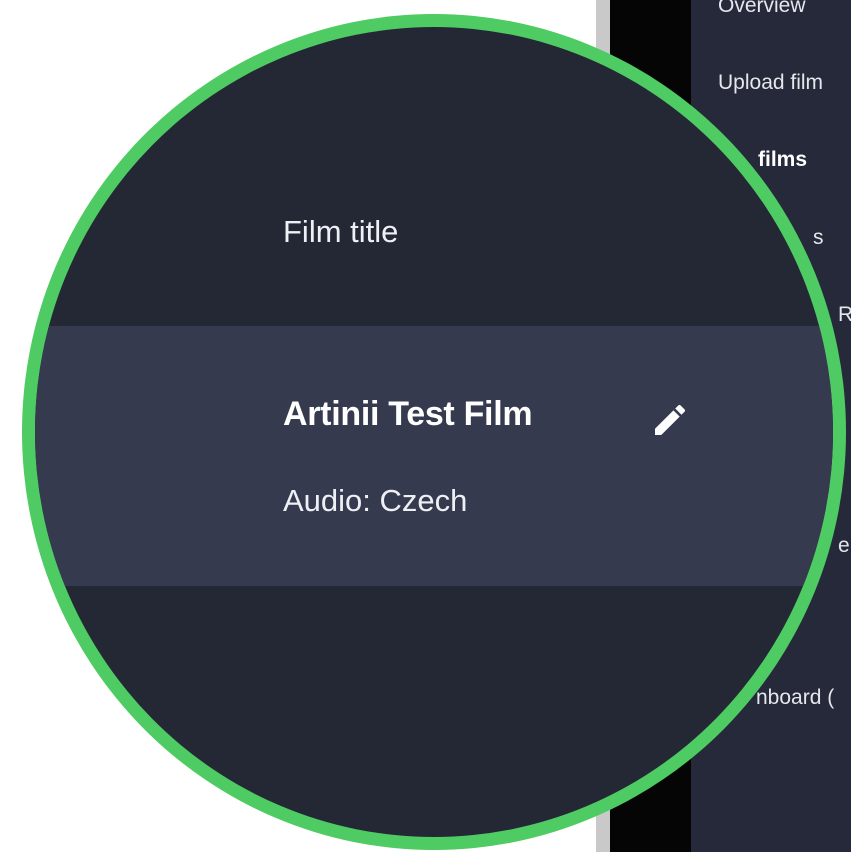  I want to click on nav-item-fragment: e, so click(844, 546).